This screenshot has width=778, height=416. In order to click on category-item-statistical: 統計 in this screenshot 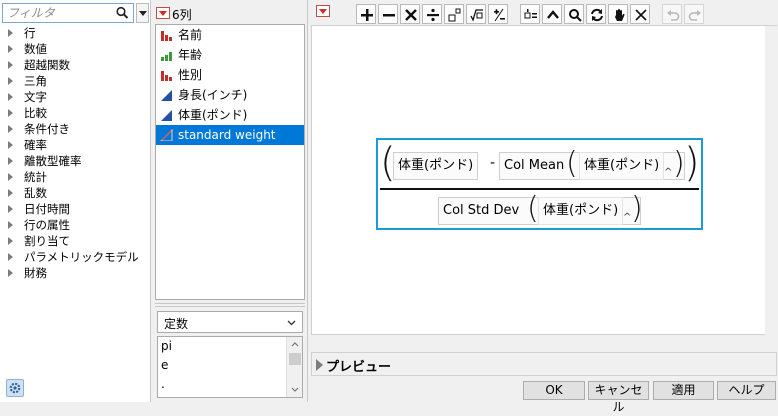, I will do `click(75, 177)`.